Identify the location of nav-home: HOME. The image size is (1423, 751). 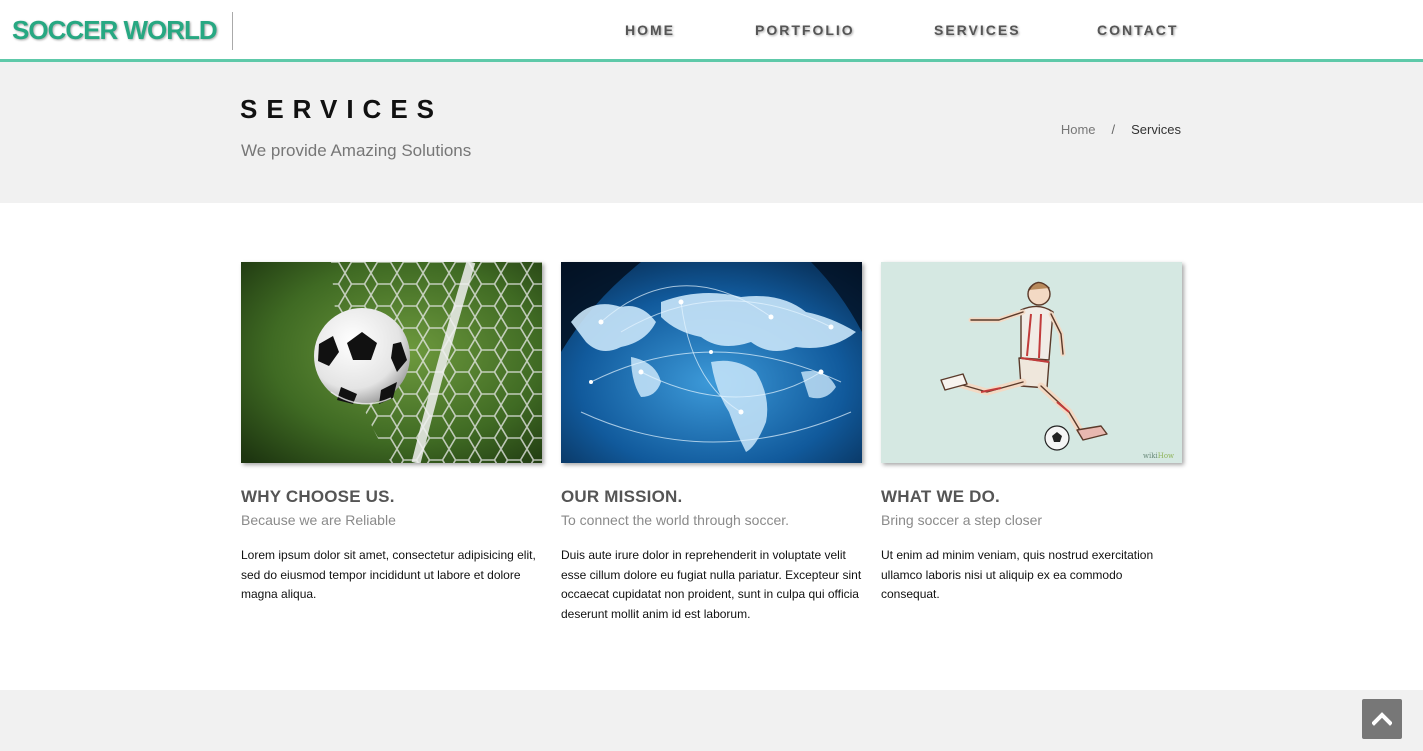
(650, 30).